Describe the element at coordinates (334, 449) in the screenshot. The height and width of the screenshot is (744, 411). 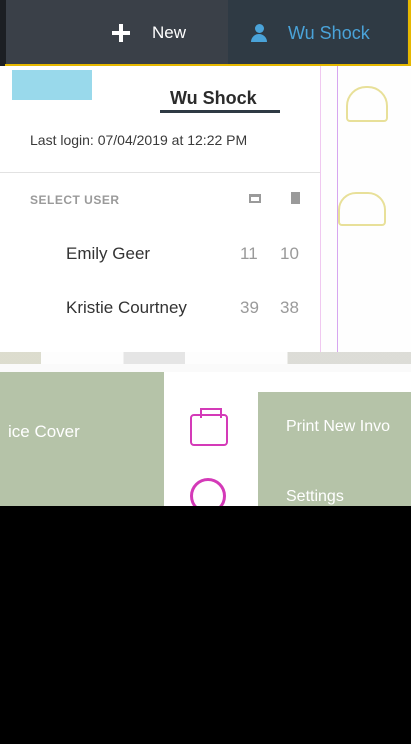
I see `tile-print-new-invoice: Print New Invo Settings` at that location.